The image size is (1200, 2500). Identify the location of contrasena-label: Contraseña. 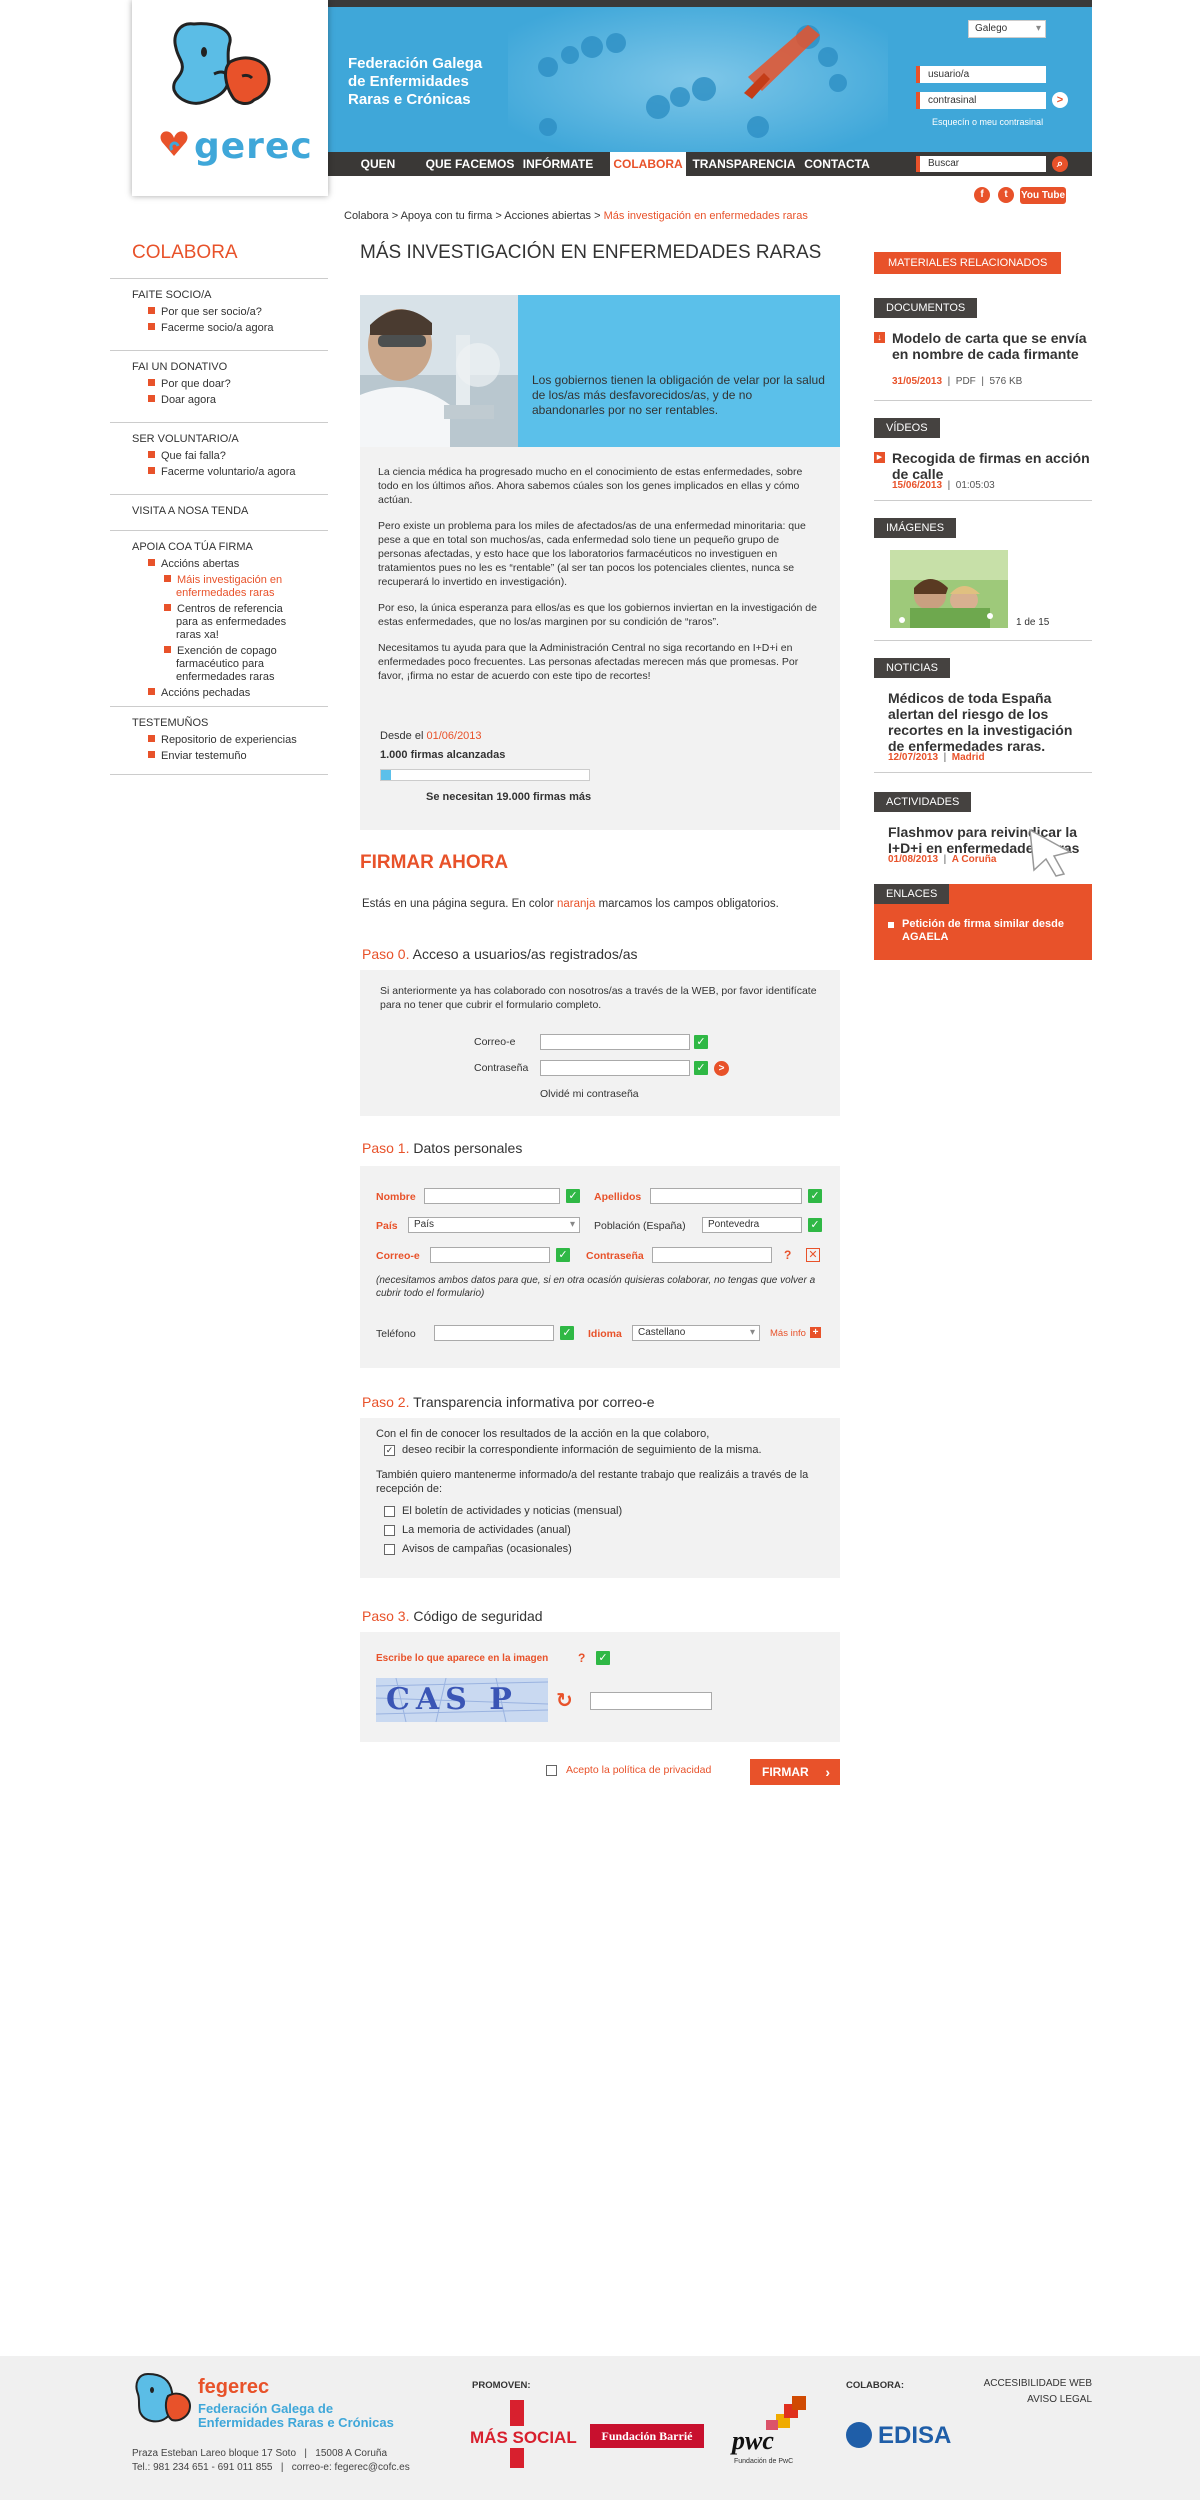
(615, 1256).